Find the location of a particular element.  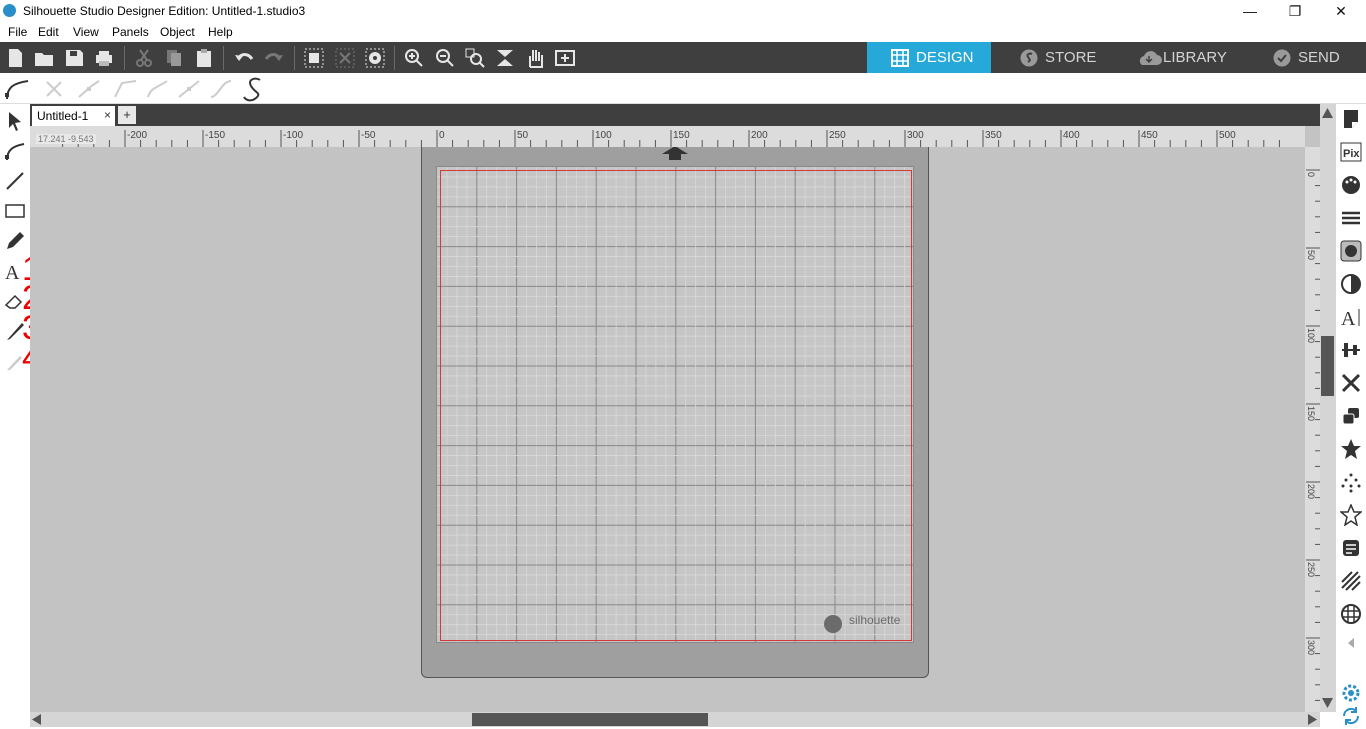

svg-text: A is located at coordinates (1348, 318).